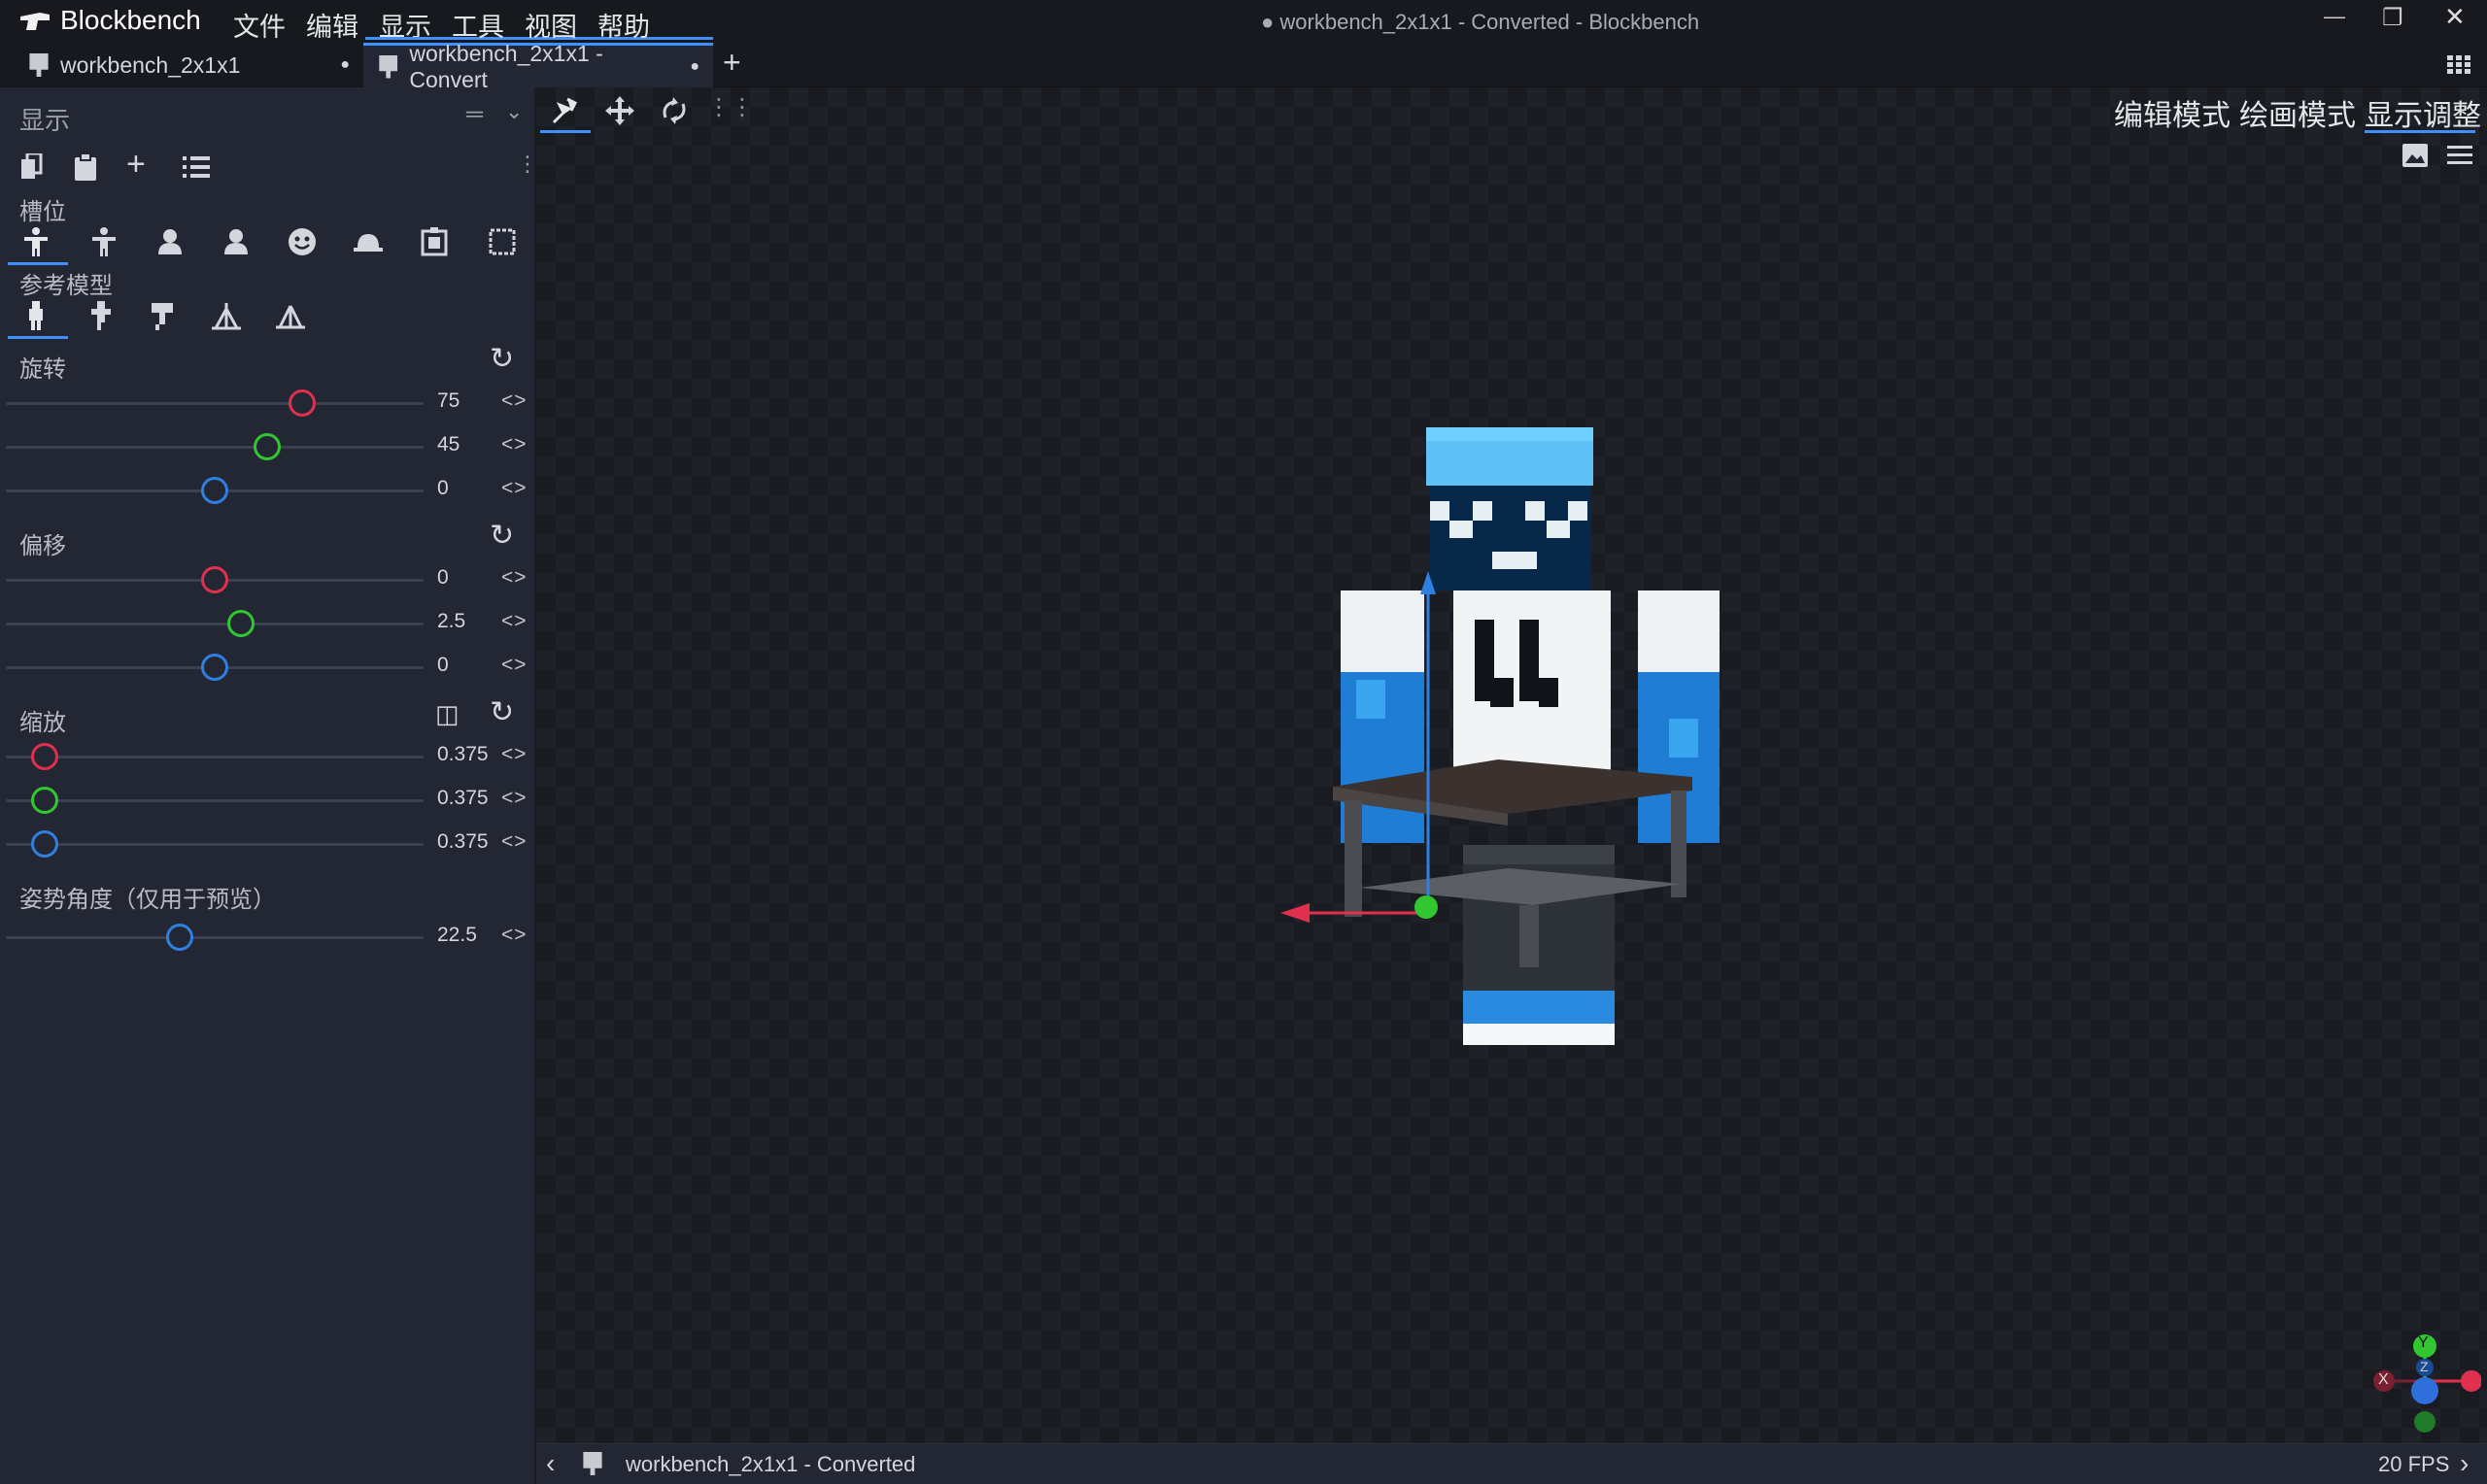  I want to click on menu-help: 帮助, so click(623, 25).